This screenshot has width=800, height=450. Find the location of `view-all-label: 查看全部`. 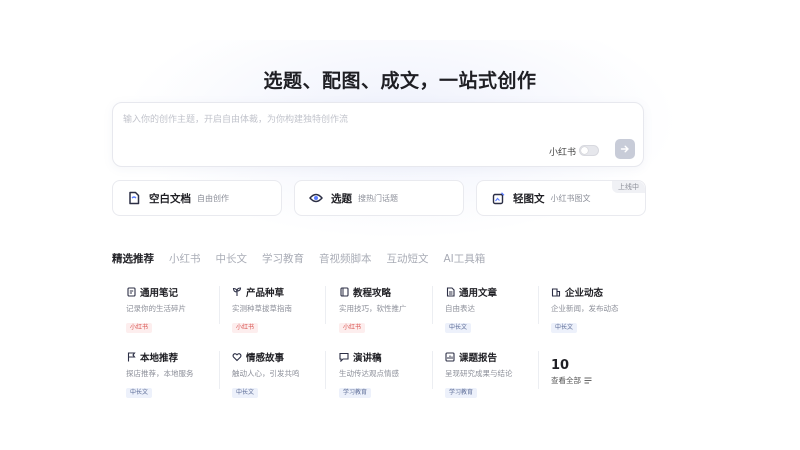

view-all-label: 查看全部 is located at coordinates (566, 380).